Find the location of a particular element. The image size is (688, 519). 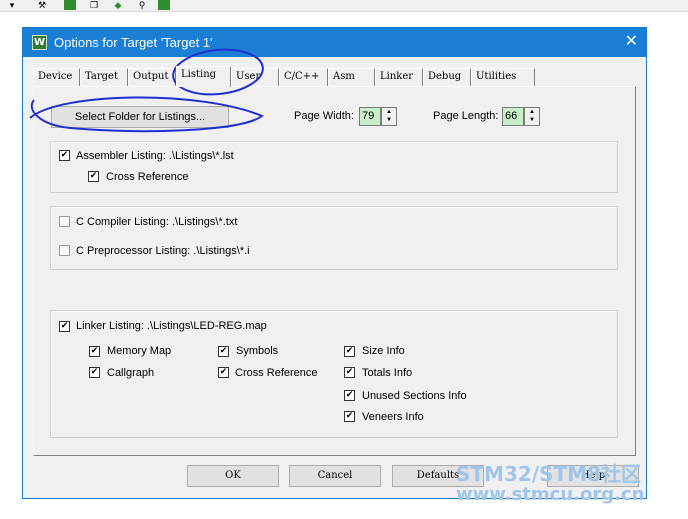

cancel-button: Cancel is located at coordinates (335, 476).